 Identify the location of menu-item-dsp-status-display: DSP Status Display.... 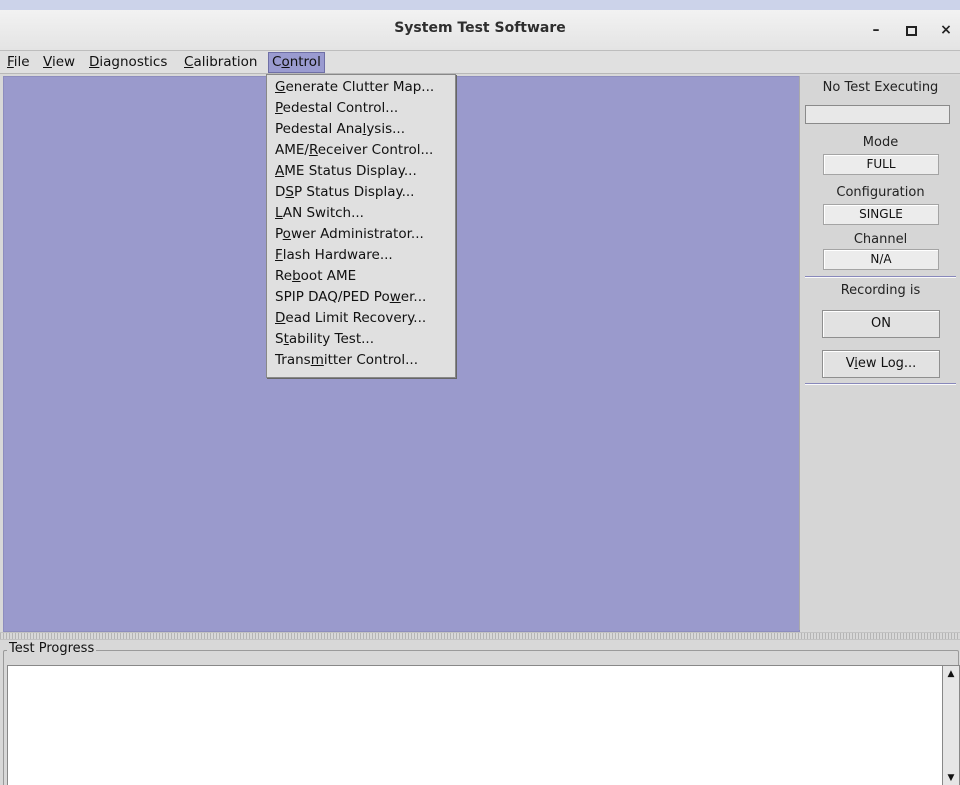
(361, 192).